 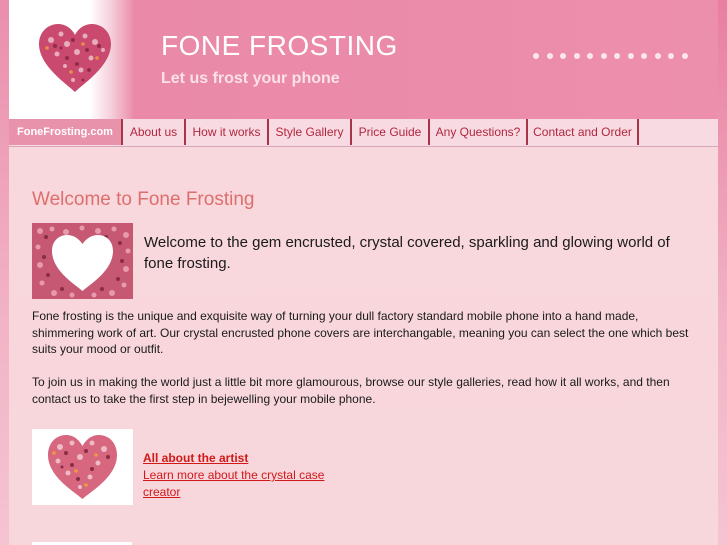 I want to click on page-background-right, so click(x=722, y=272).